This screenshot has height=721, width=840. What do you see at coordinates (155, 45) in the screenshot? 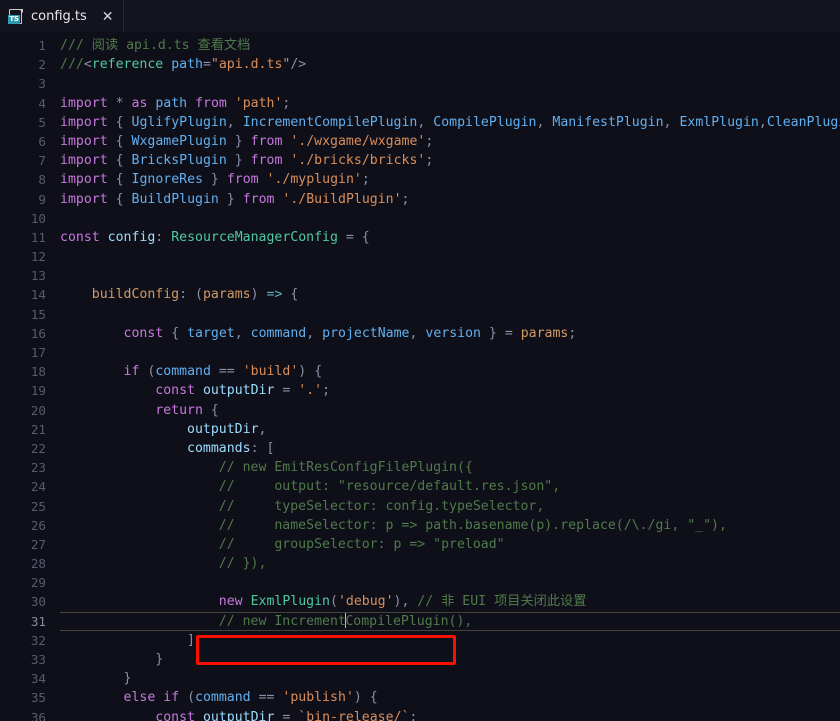
I see `line-content: /// 阅读 api.d.ts 查看文档` at bounding box center [155, 45].